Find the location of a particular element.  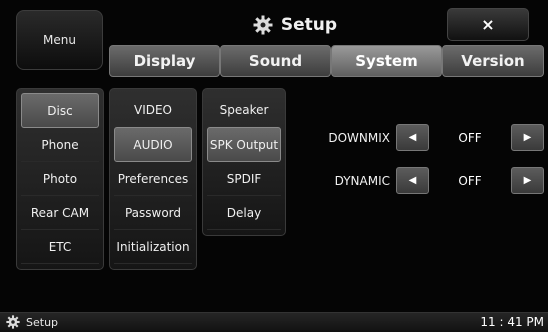

dynamic-prev-button: ◀ is located at coordinates (412, 180).